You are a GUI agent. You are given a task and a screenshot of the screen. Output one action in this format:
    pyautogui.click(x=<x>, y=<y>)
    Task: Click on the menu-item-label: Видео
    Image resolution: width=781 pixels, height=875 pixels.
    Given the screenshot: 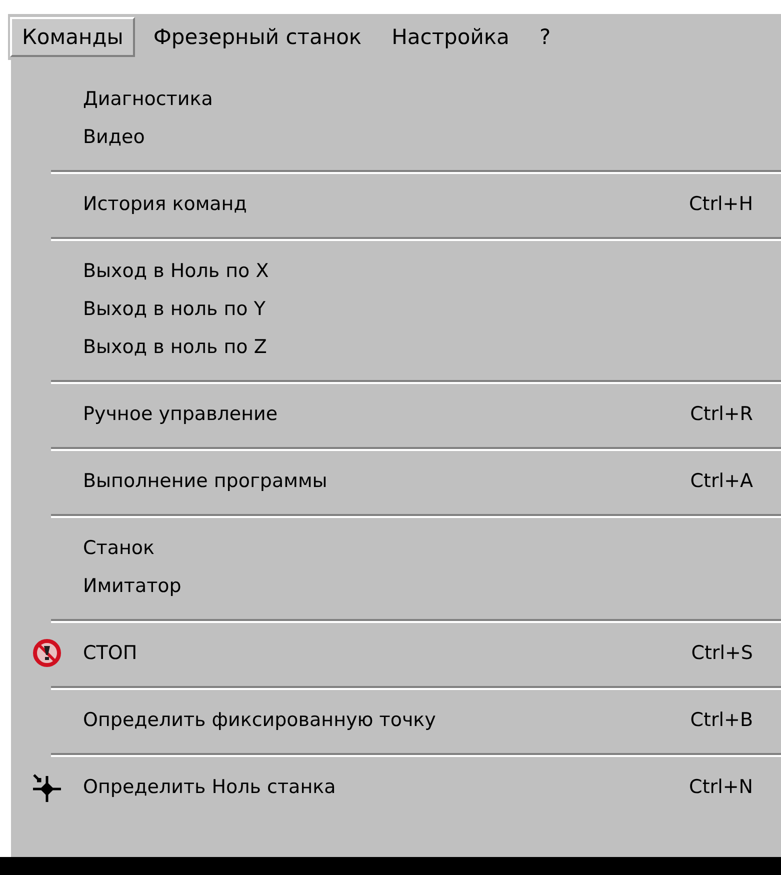 What is the action you would take?
    pyautogui.click(x=114, y=137)
    